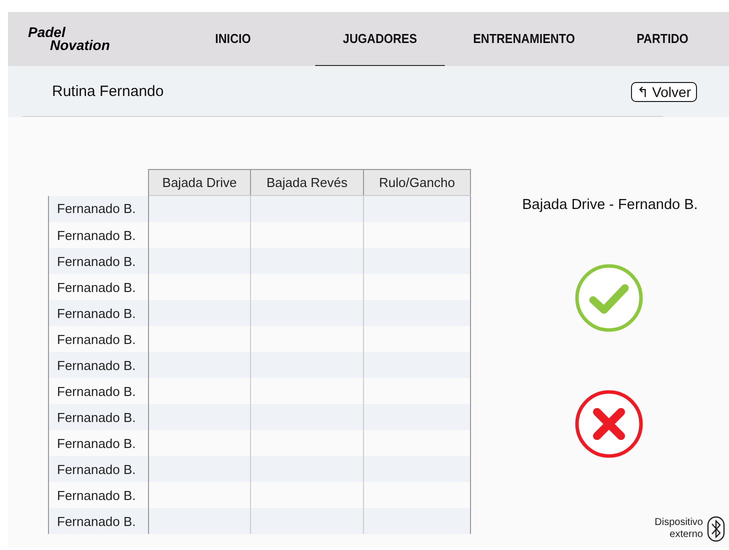 The width and height of the screenshot is (729, 550). I want to click on nav-tab: INICIO, so click(233, 39).